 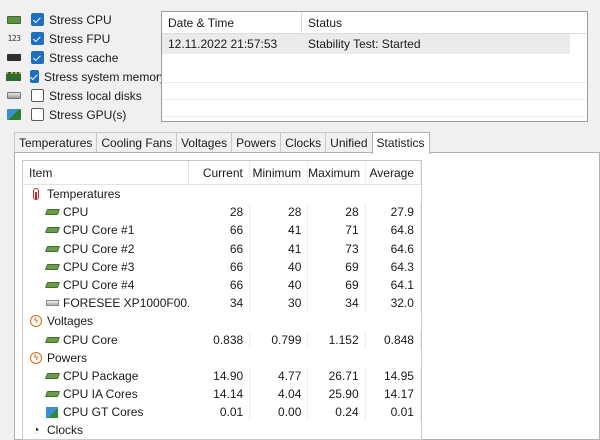 I want to click on stress-cache-checkbox, so click(x=37, y=57).